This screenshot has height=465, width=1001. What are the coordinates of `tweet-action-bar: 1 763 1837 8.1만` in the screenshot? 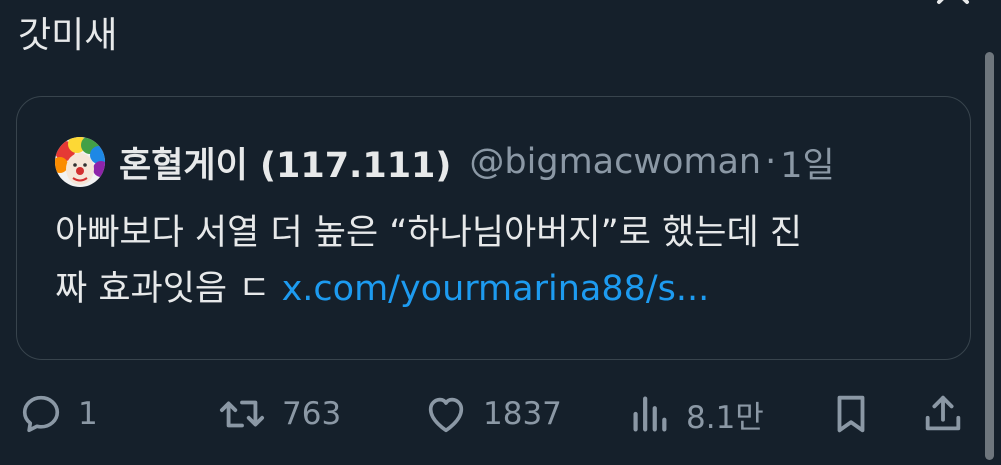 It's located at (500, 414).